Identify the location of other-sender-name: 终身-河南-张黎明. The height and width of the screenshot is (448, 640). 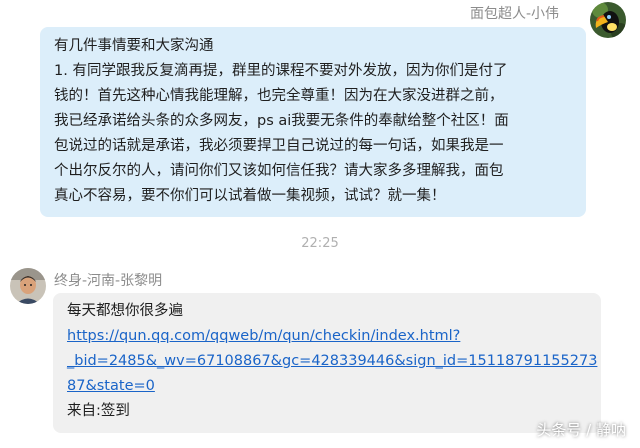
(108, 281).